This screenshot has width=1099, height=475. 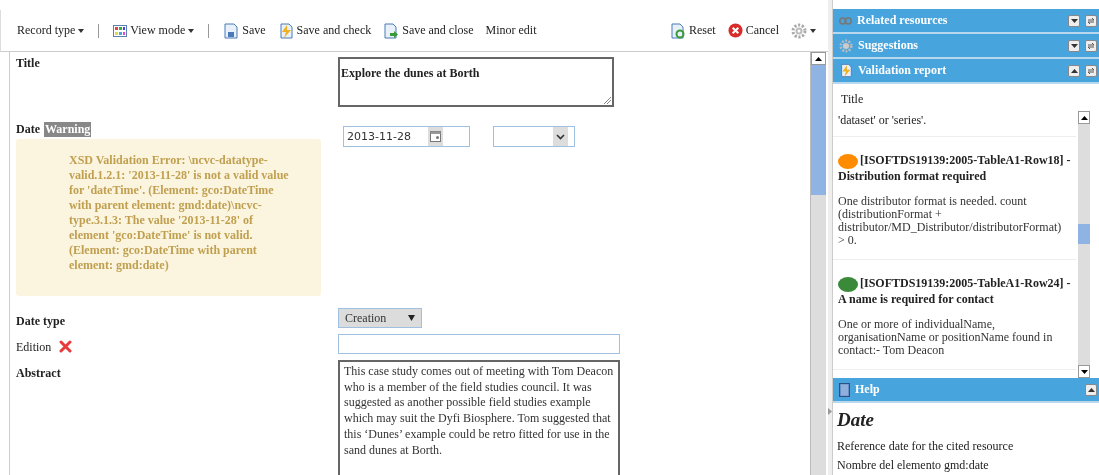 I want to click on field-label: Abstract, so click(x=38, y=373).